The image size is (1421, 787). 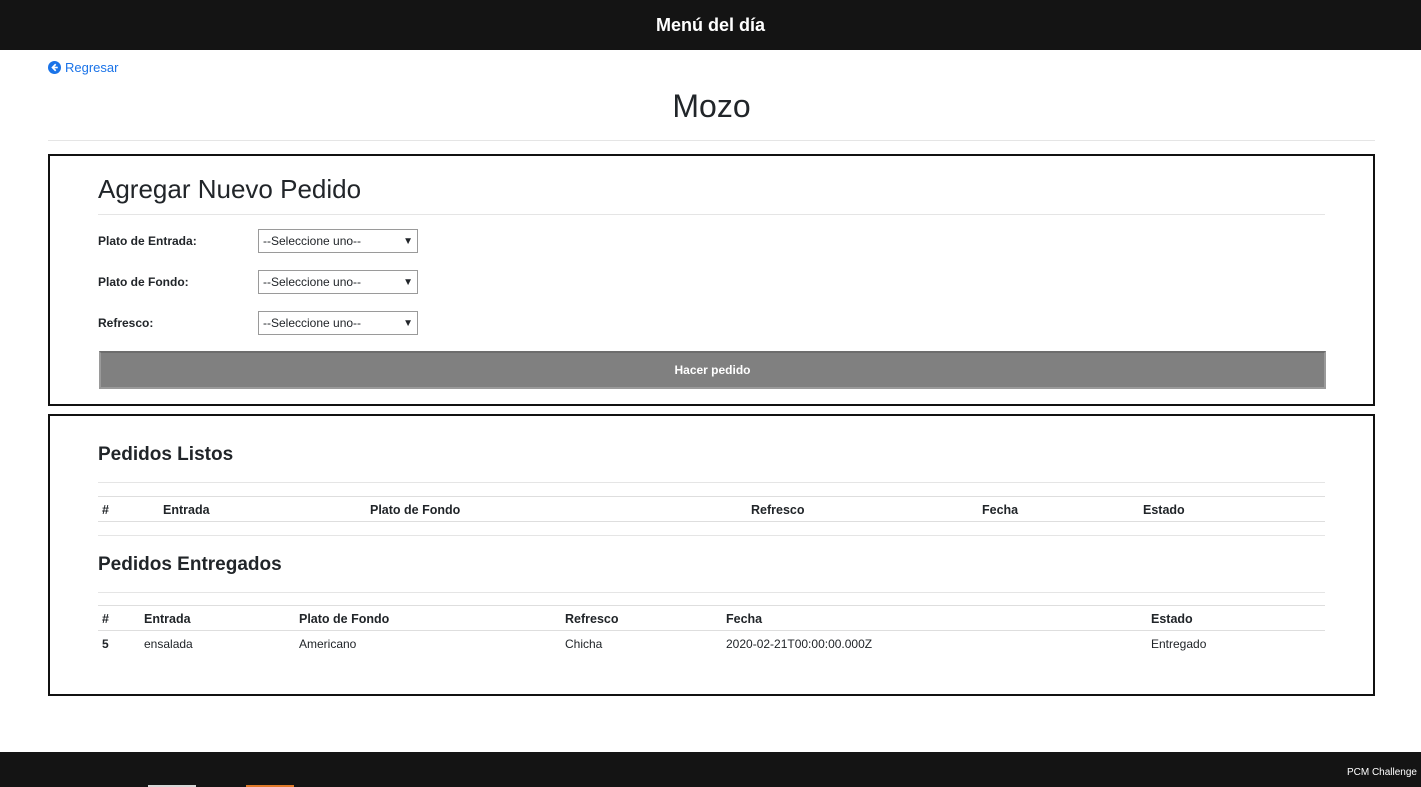 What do you see at coordinates (312, 241) in the screenshot?
I see `starter-select-value: --Seleccione uno--` at bounding box center [312, 241].